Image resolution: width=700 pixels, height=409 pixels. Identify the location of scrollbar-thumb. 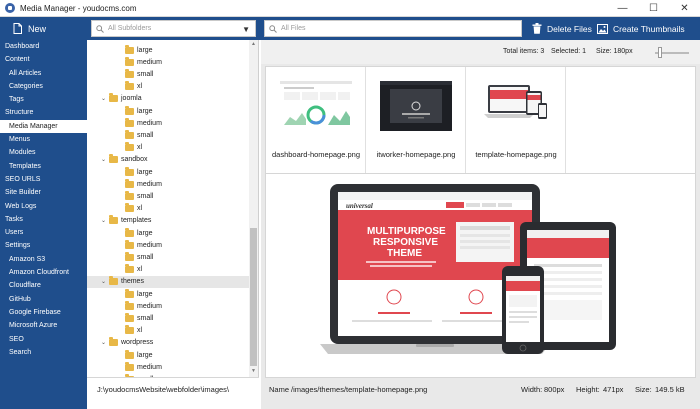
(253, 297).